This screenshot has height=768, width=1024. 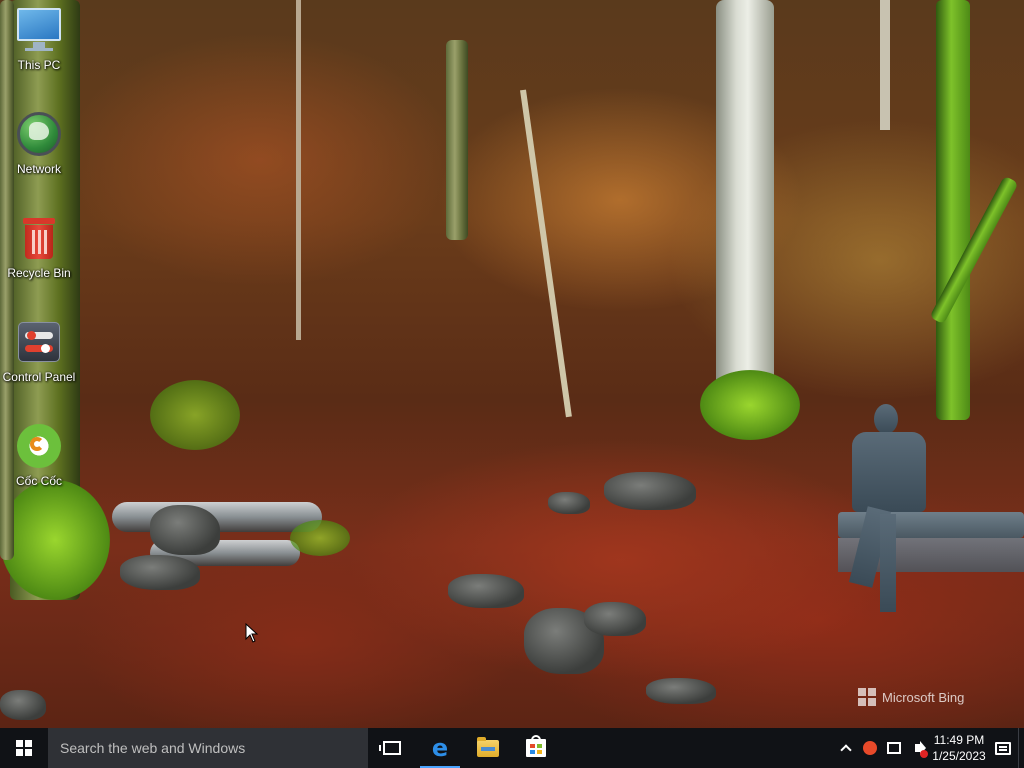 What do you see at coordinates (39, 134) in the screenshot?
I see `globe-icon` at bounding box center [39, 134].